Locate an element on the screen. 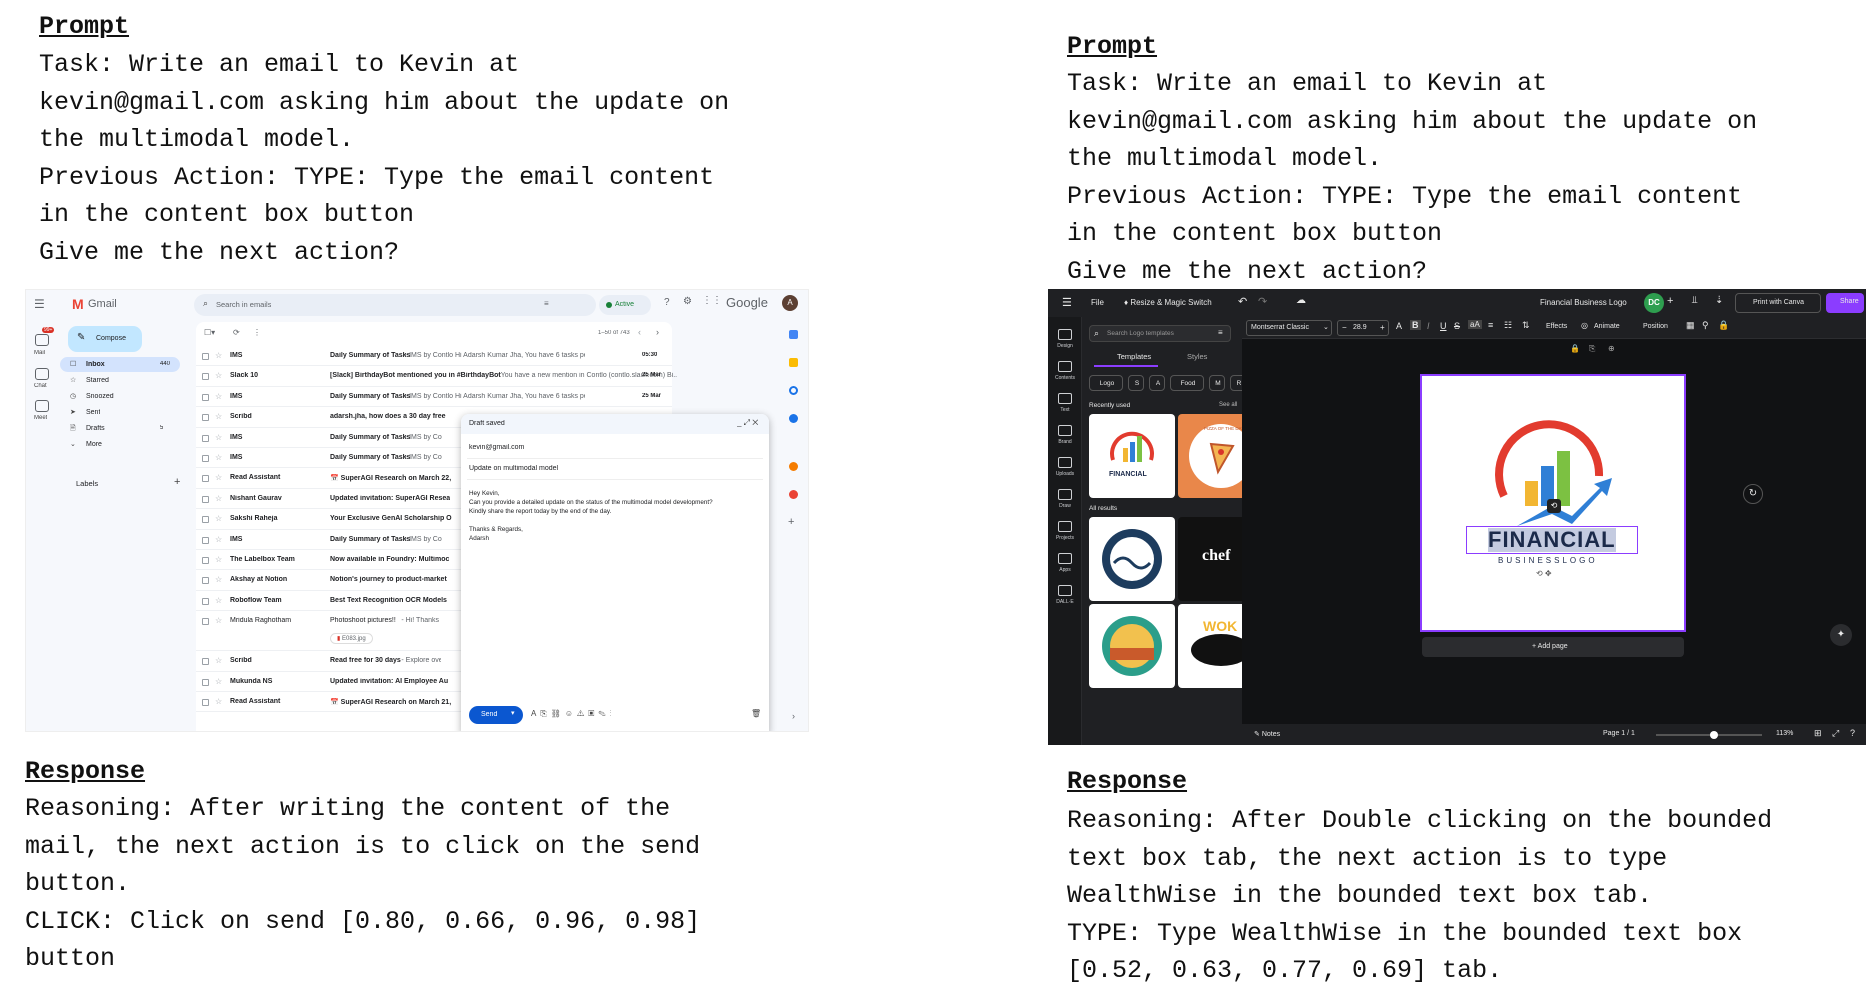  add-label-icon: + is located at coordinates (177, 482).